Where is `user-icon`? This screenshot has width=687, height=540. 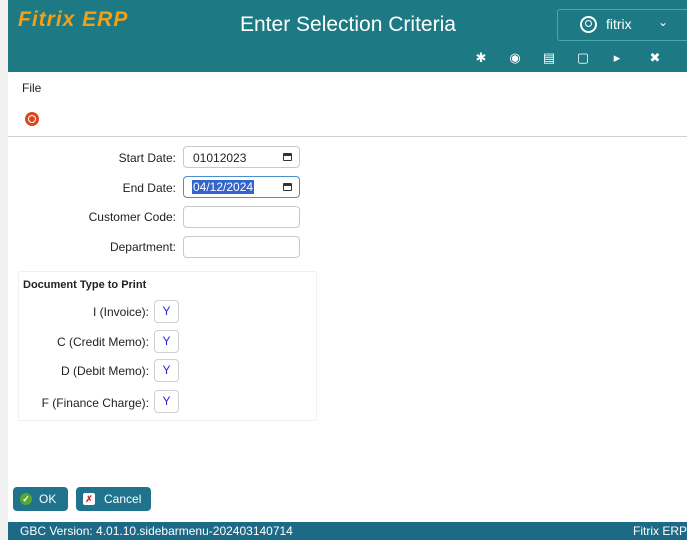 user-icon is located at coordinates (588, 24).